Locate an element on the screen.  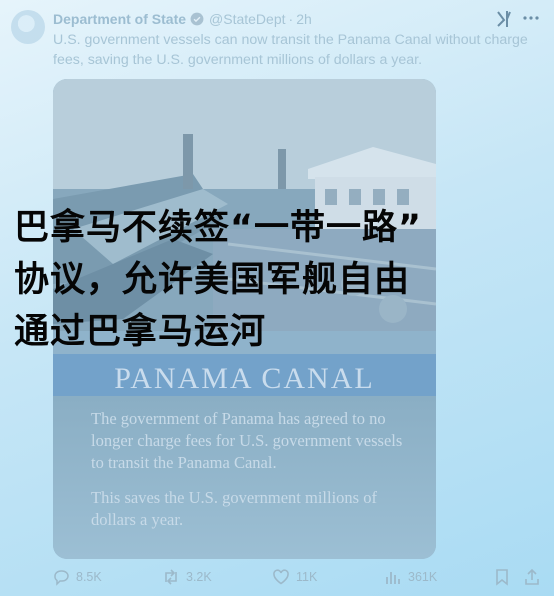
overlay-line: 巴拿马不续签“一带一路” is located at coordinates (218, 228).